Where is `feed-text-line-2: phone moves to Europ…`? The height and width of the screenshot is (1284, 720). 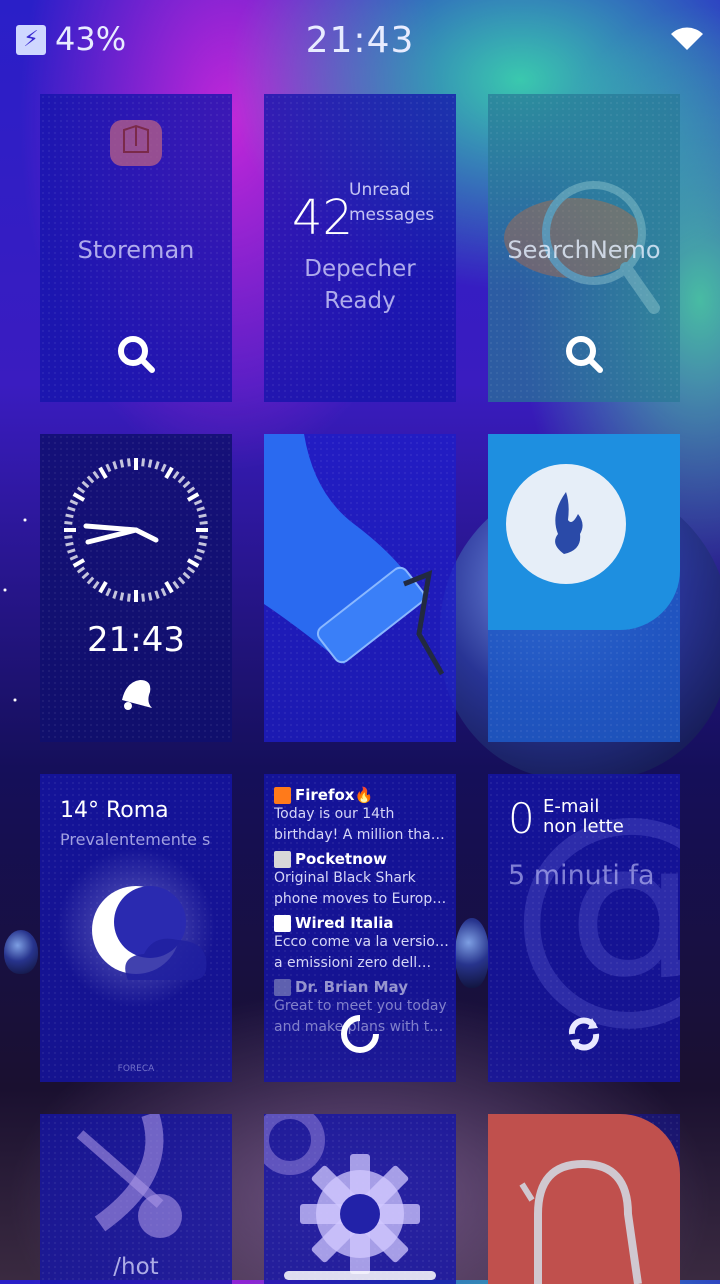
feed-text-line-2: phone moves to Europ… is located at coordinates (360, 899).